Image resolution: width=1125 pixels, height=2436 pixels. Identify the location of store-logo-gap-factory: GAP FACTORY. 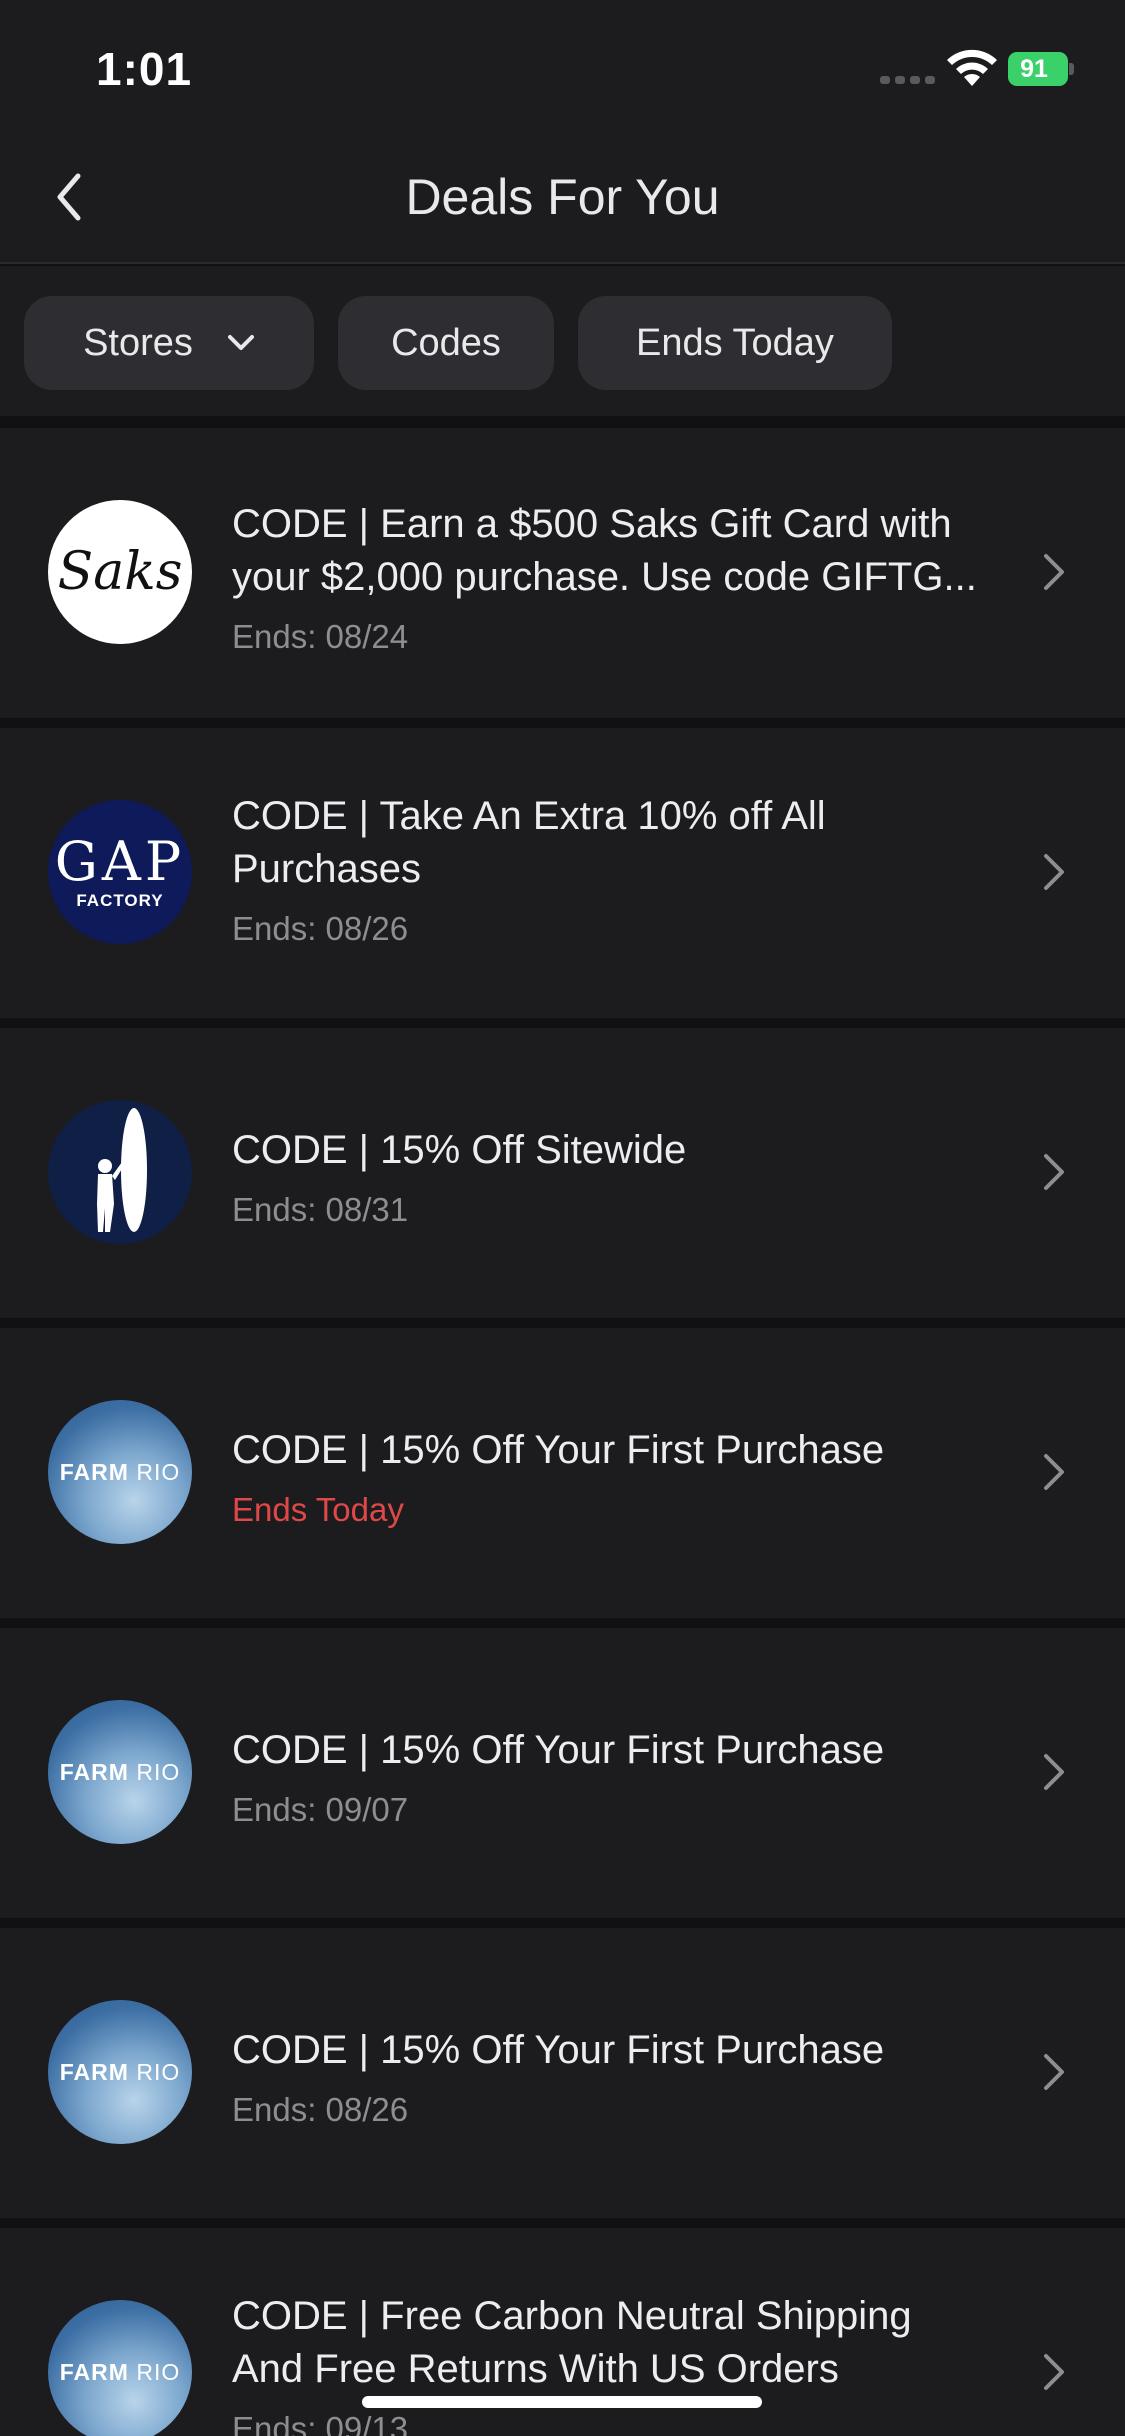
(120, 872).